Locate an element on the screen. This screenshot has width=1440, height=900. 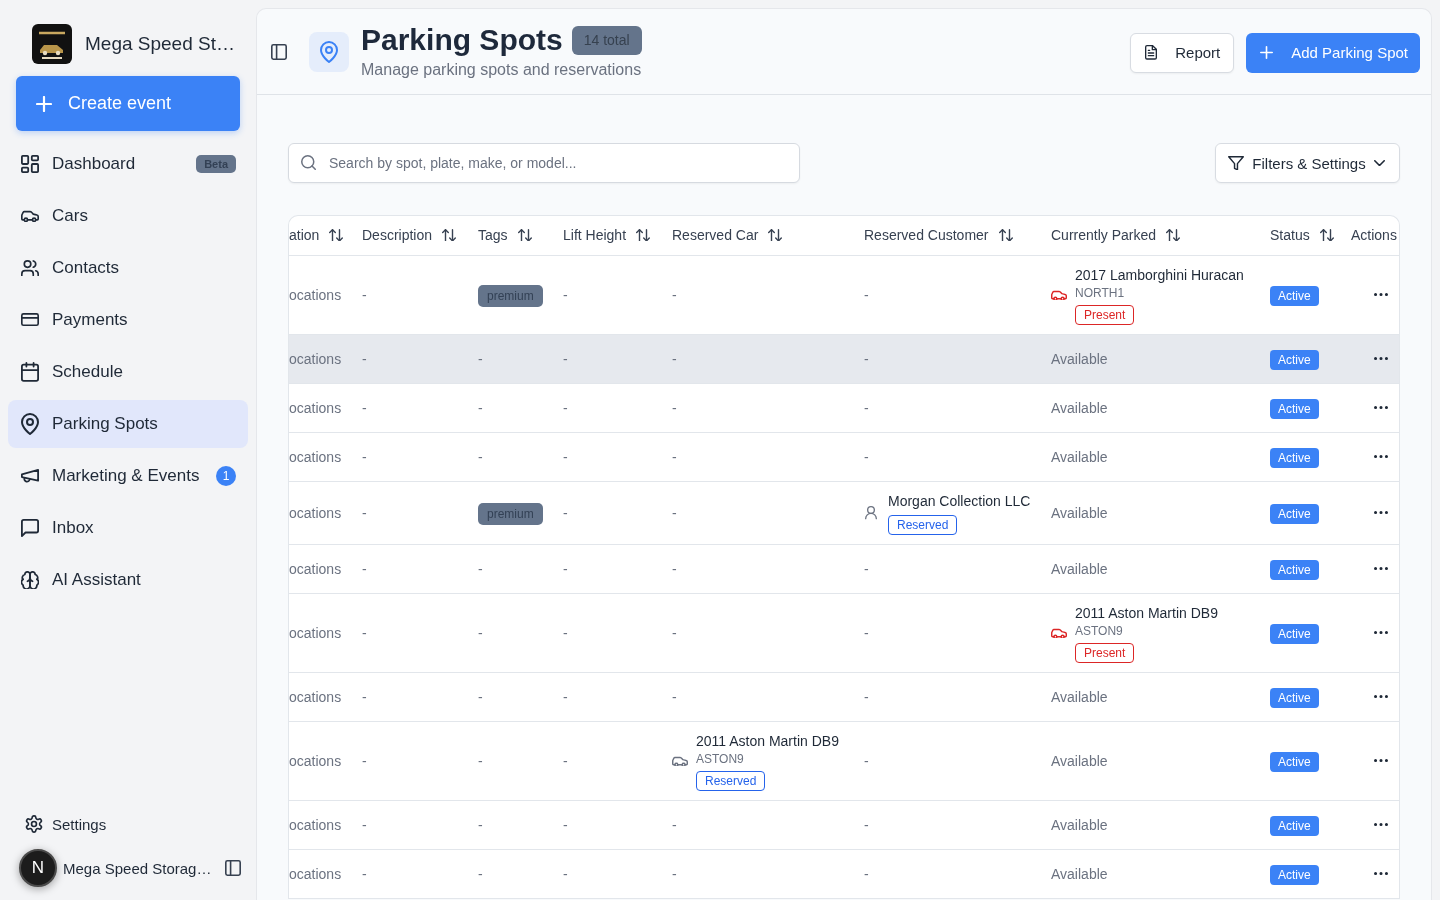
nav-item: AI Assistant is located at coordinates (128, 580).